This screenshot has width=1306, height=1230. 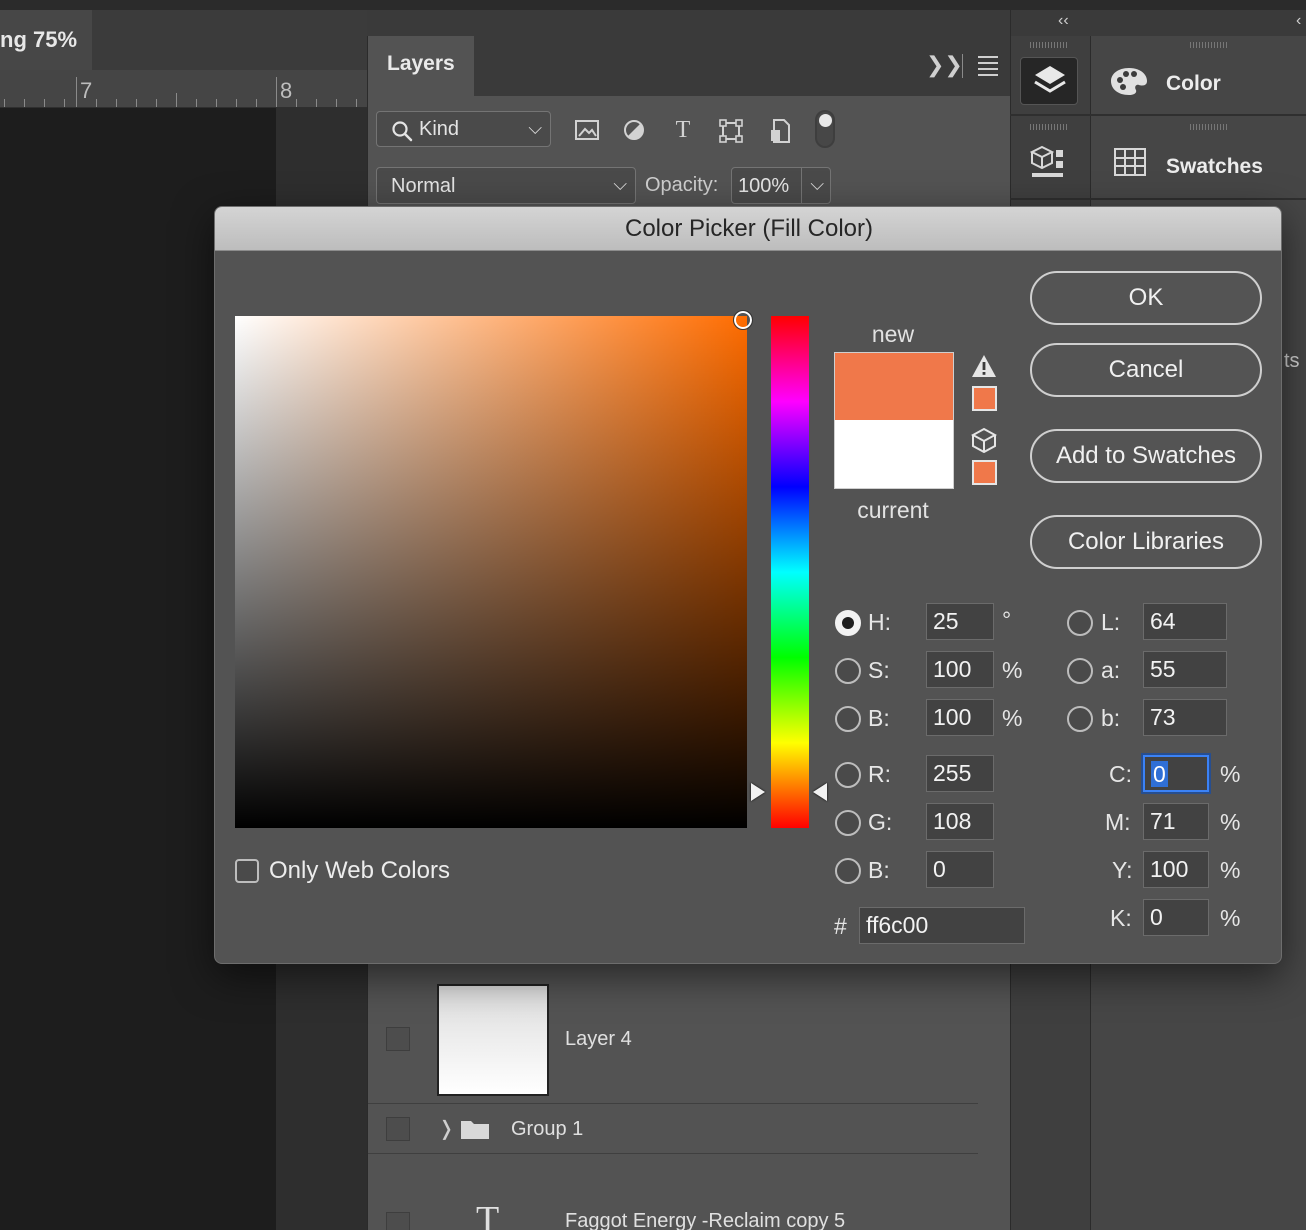 What do you see at coordinates (748, 229) in the screenshot?
I see `dialog-titlebar: Color Picker (Fill Color)` at bounding box center [748, 229].